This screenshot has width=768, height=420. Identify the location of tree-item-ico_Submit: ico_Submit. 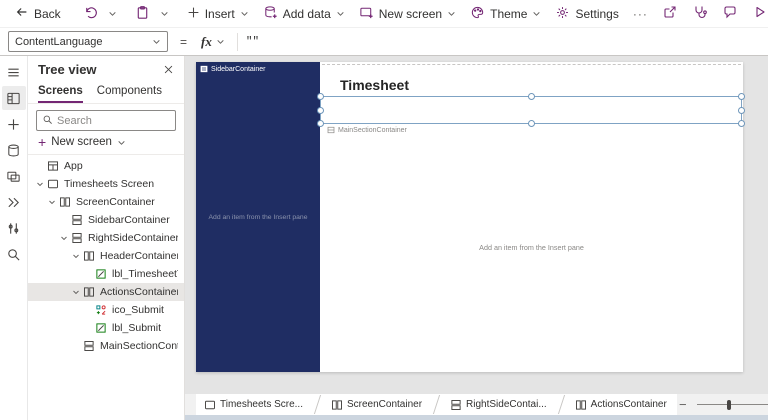
(106, 310).